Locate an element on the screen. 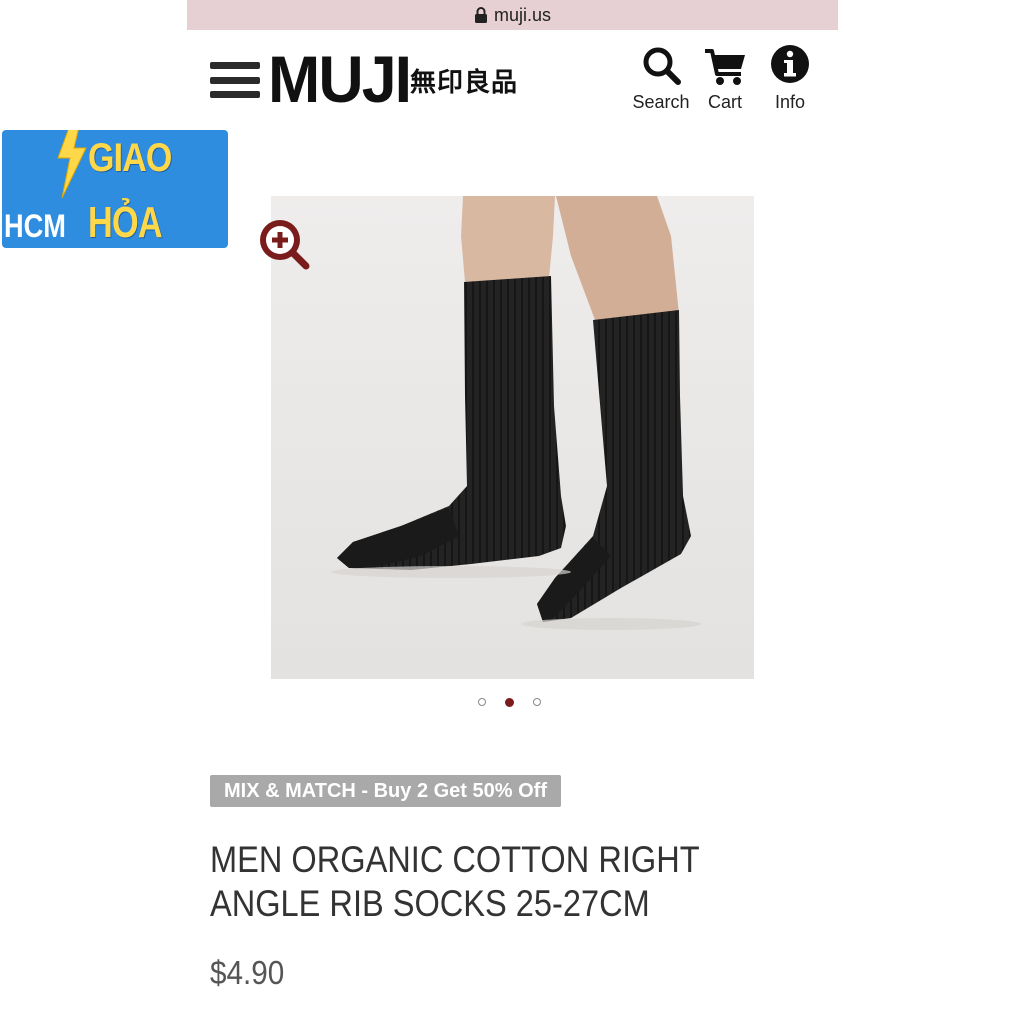 This screenshot has width=1024, height=1024. nav-info-label: Info is located at coordinates (790, 102).